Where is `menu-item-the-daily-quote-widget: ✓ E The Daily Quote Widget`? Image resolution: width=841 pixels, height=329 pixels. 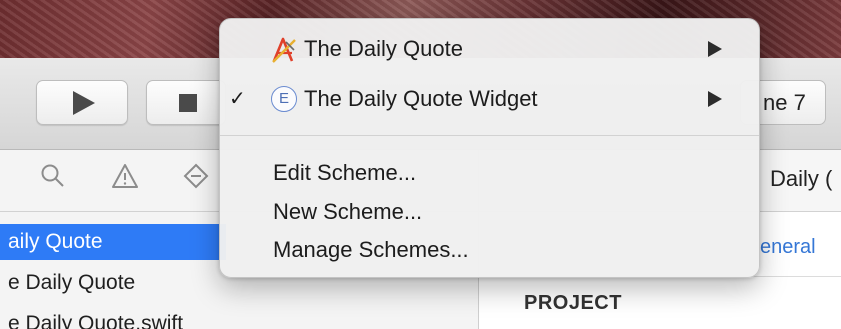
menu-item-the-daily-quote-widget: ✓ E The Daily Quote Widget is located at coordinates (489, 99).